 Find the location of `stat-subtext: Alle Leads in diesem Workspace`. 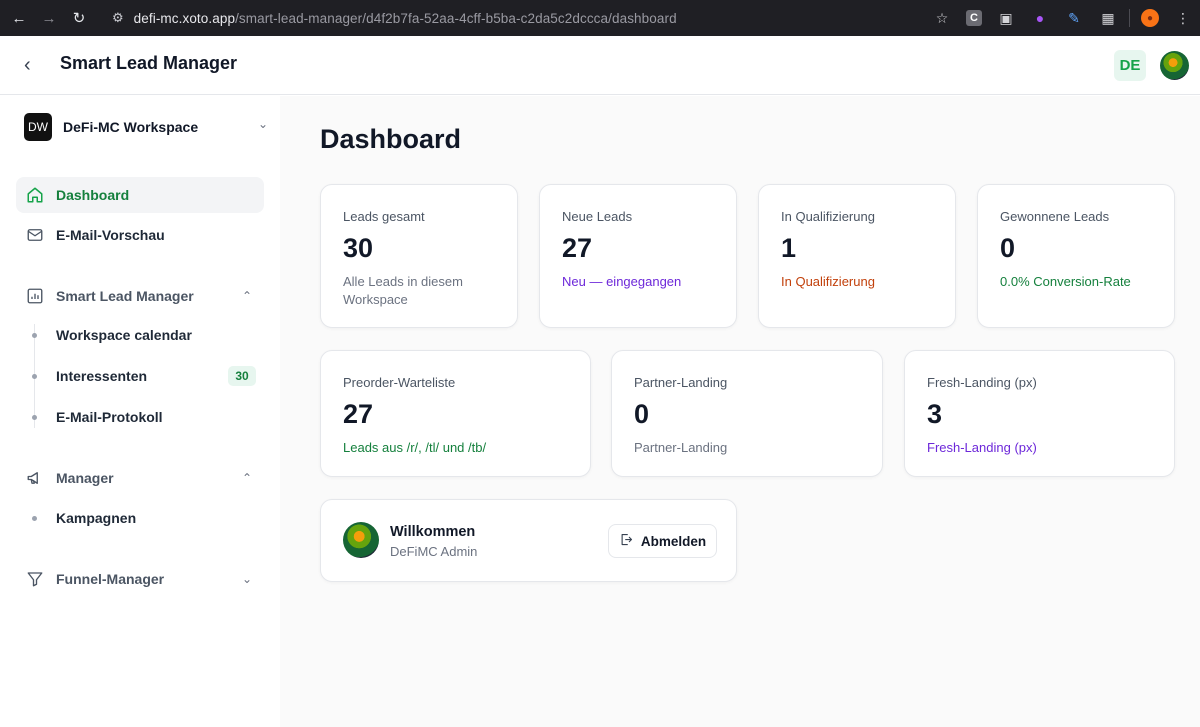

stat-subtext: Alle Leads in diesem Workspace is located at coordinates (403, 290).